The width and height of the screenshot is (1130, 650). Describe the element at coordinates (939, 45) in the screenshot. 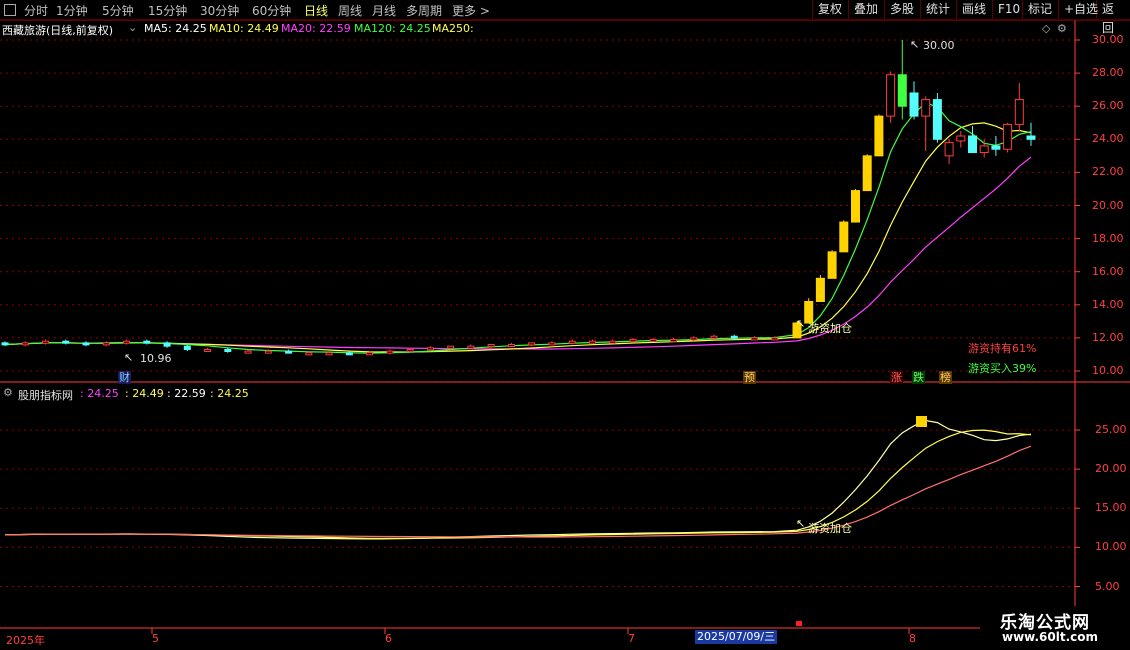

I see `high-price-label: 30.00` at that location.